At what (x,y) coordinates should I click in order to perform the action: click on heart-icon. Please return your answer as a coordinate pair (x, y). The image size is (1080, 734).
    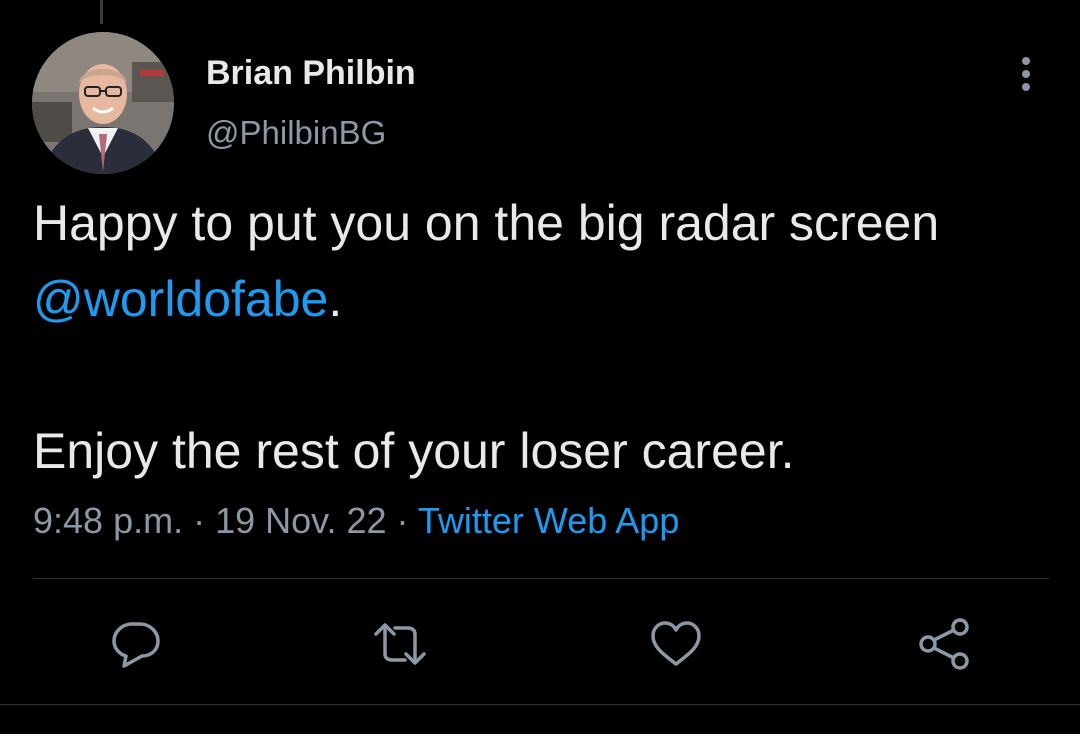
    Looking at the image, I should click on (676, 643).